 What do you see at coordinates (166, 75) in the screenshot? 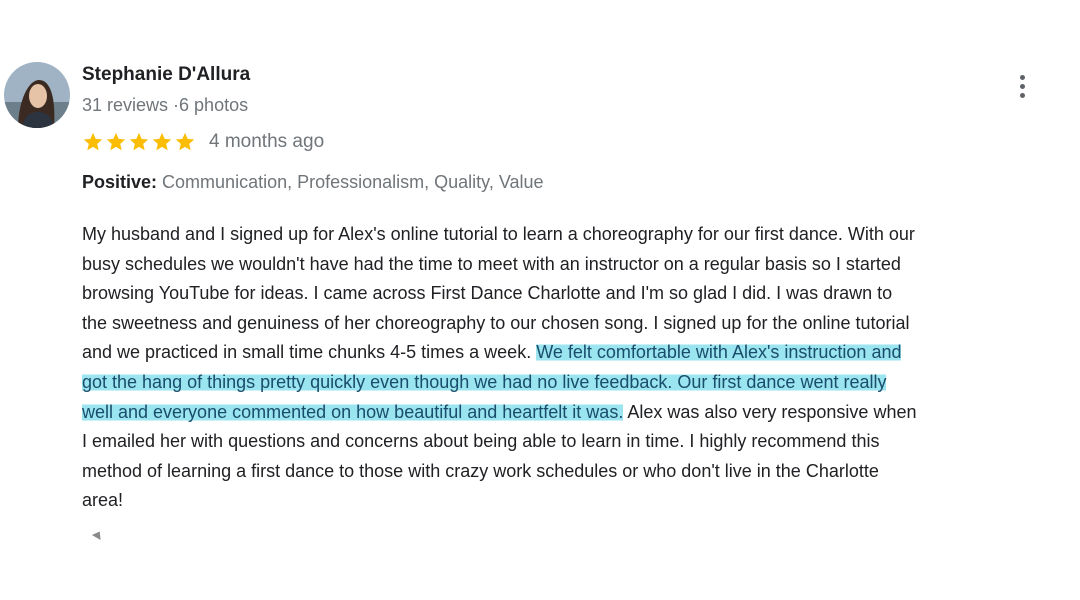
I see `reviewer-name: Stephanie D'Allura` at bounding box center [166, 75].